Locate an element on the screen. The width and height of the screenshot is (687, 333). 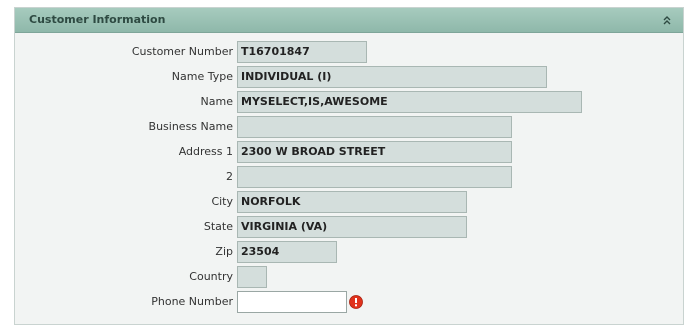
phone-number-input is located at coordinates (292, 302).